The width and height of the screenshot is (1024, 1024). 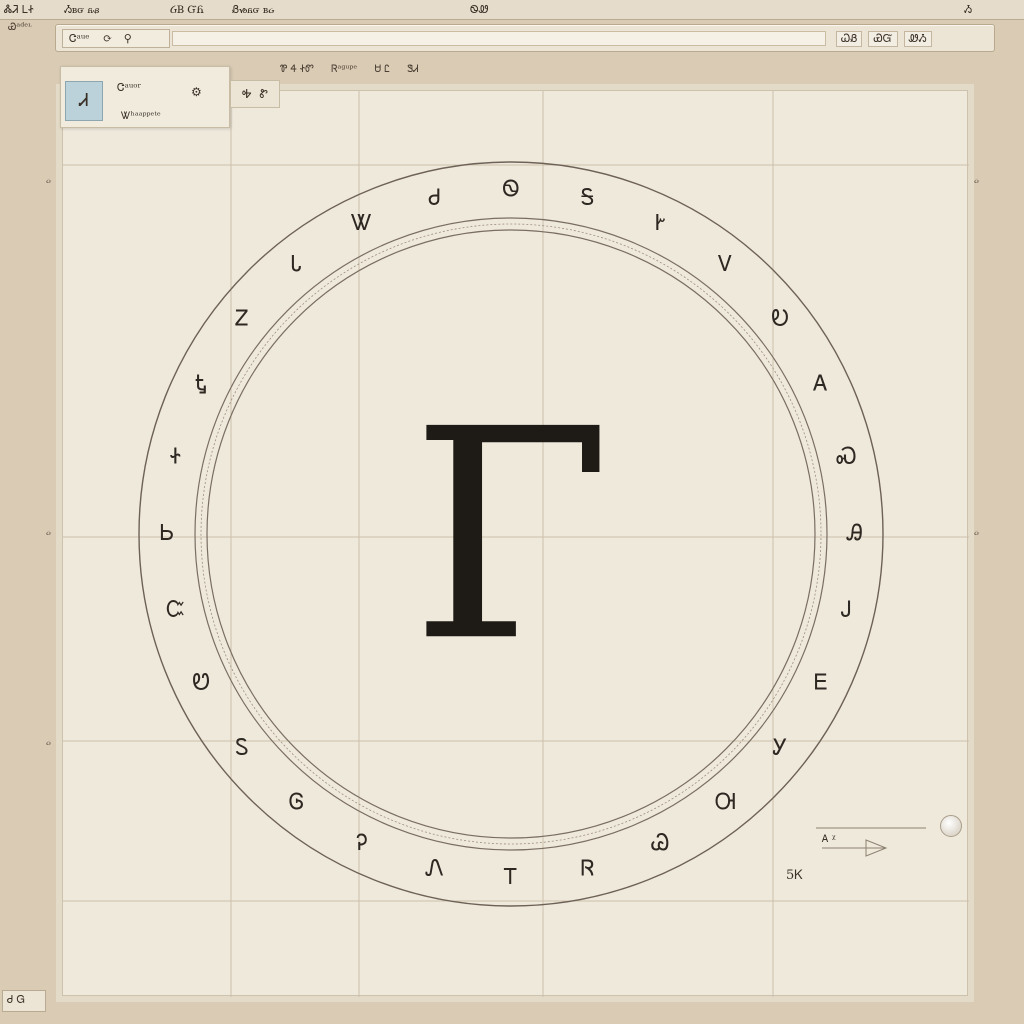 What do you see at coordinates (175, 610) in the screenshot?
I see `ring-label: Ꮸ` at bounding box center [175, 610].